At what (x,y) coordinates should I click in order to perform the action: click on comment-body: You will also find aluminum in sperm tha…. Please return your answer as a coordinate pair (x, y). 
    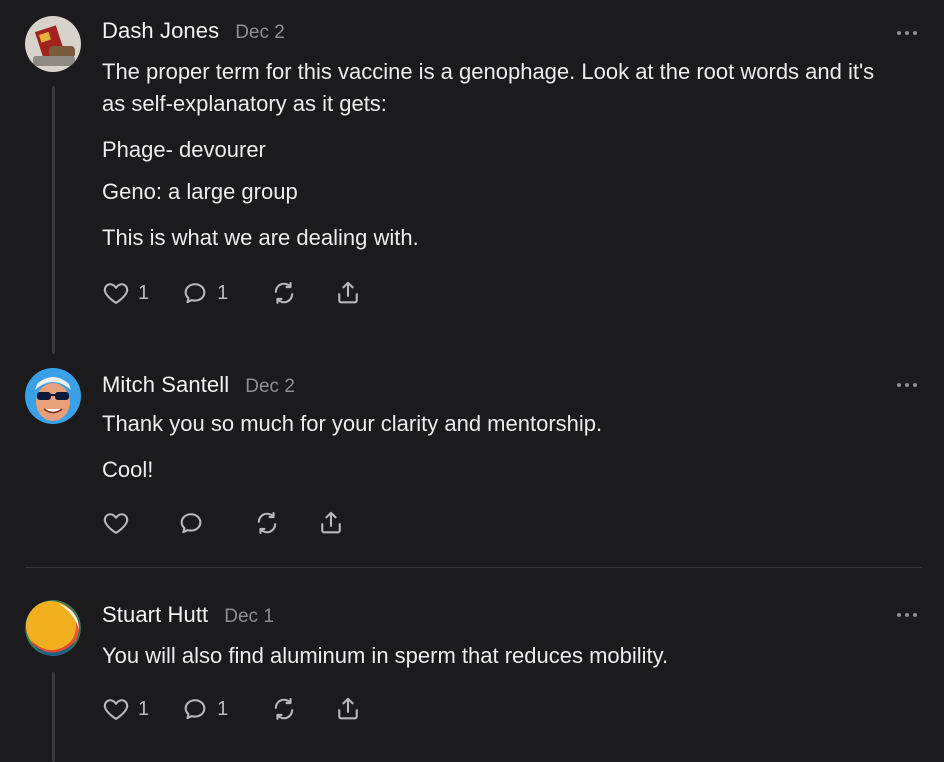
    Looking at the image, I should click on (502, 656).